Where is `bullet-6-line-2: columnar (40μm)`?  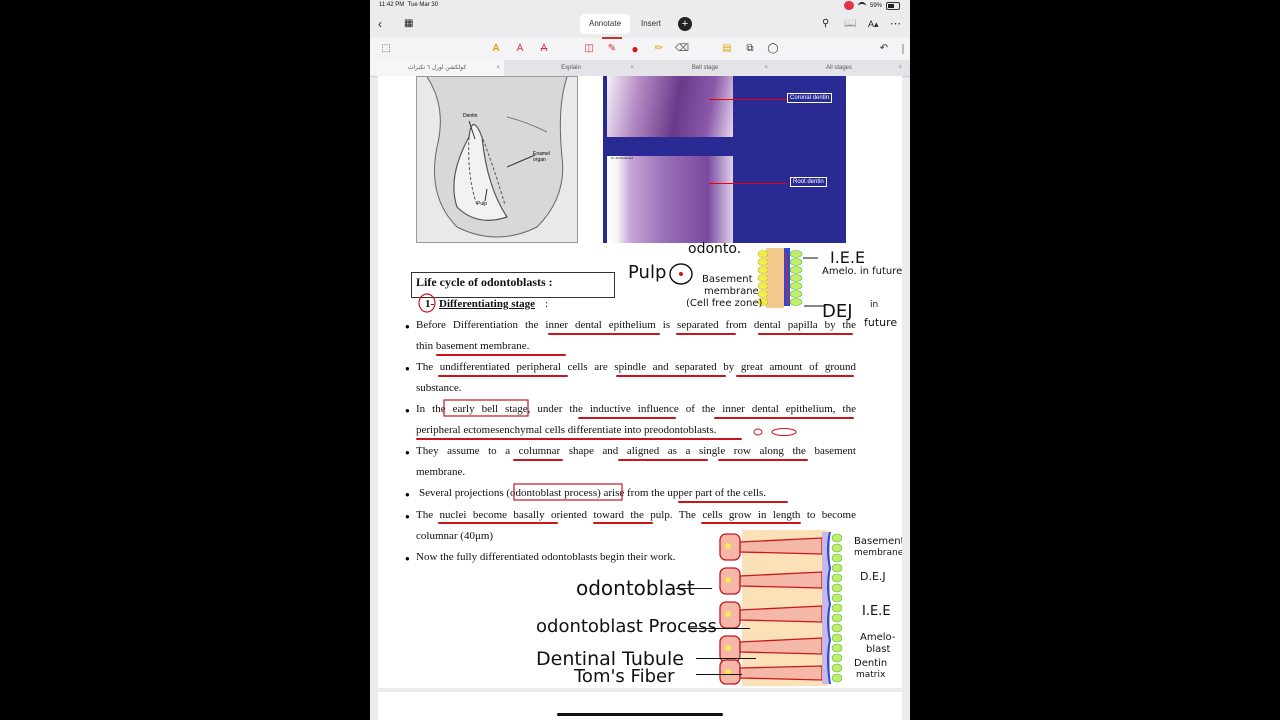 bullet-6-line-2: columnar (40μm) is located at coordinates (455, 536).